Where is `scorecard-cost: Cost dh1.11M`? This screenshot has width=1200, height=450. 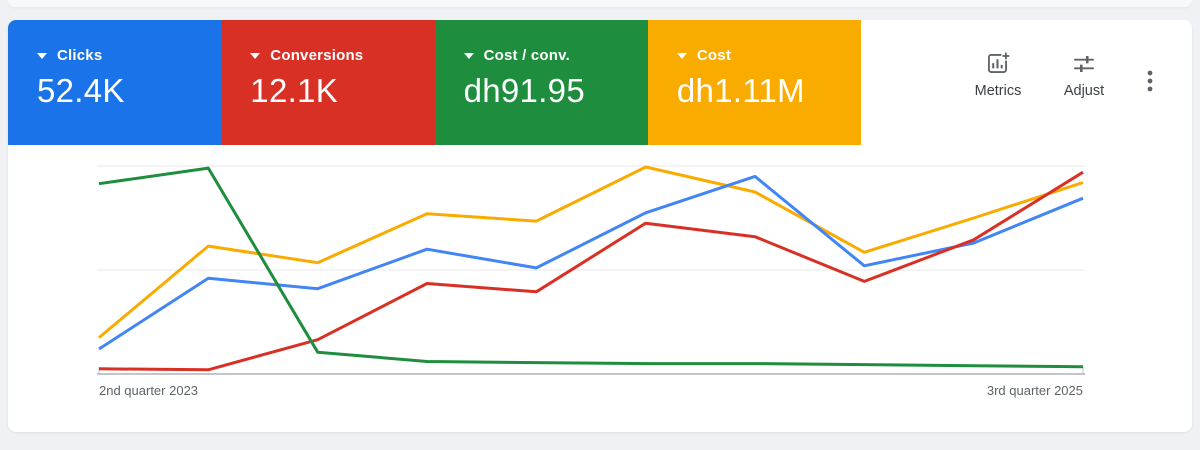 scorecard-cost: Cost dh1.11M is located at coordinates (754, 82).